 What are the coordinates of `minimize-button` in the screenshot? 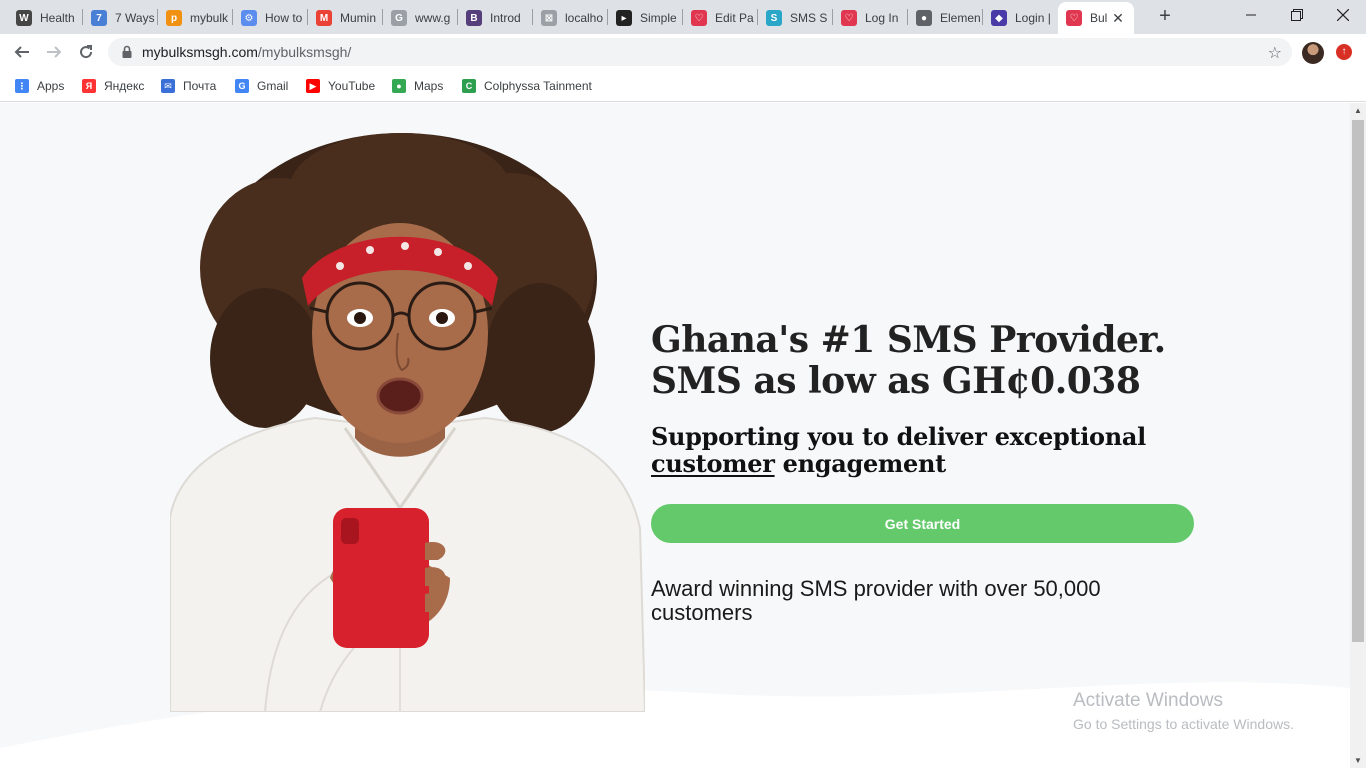 It's located at (1251, 15).